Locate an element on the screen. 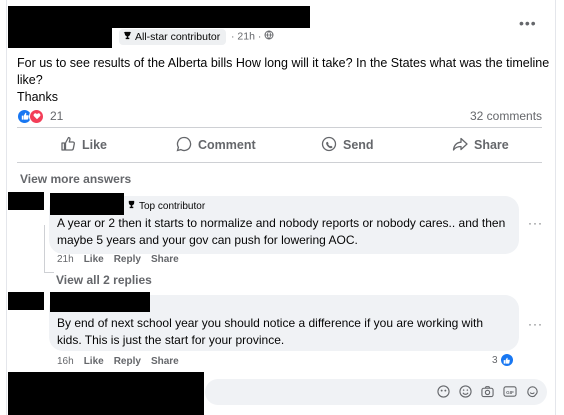  post-line: like? is located at coordinates (30, 80).